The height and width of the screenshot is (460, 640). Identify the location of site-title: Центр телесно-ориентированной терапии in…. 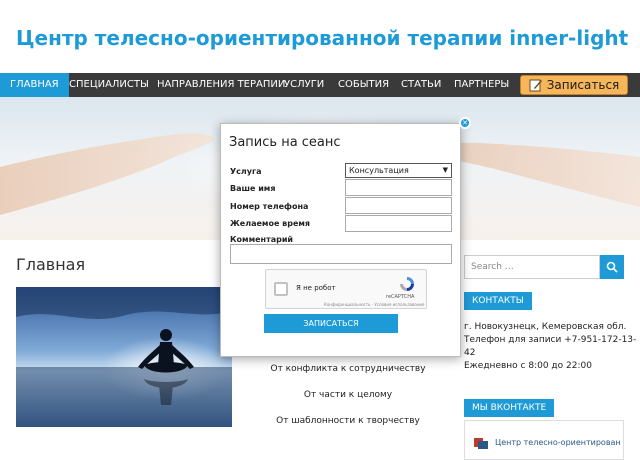
(322, 38).